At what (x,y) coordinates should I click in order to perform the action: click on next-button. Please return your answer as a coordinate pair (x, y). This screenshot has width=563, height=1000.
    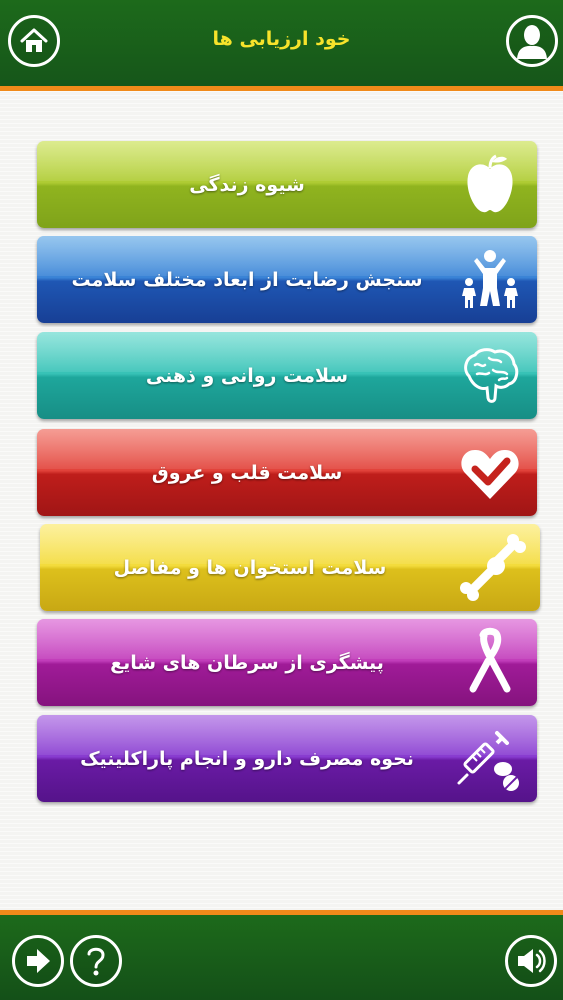
    Looking at the image, I should click on (38, 961).